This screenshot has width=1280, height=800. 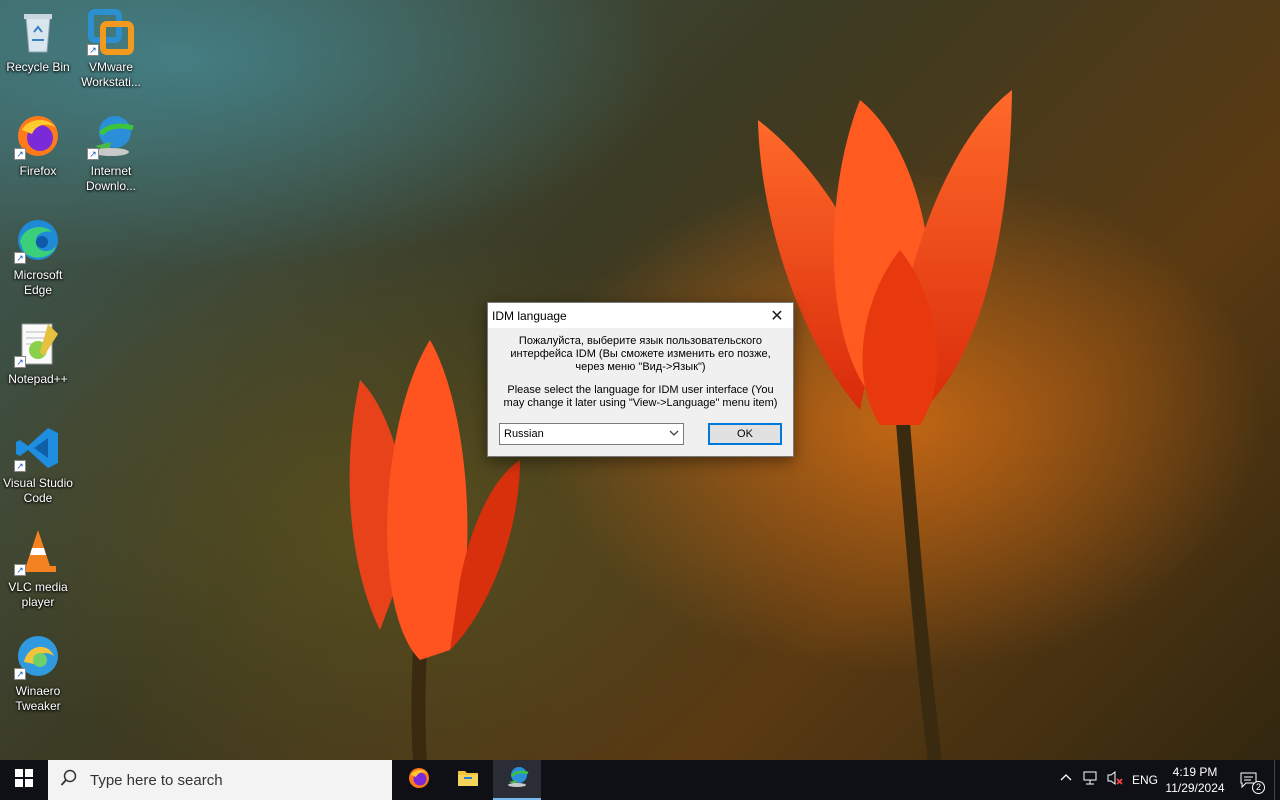 I want to click on input-language-indicator: ENG, so click(x=1145, y=780).